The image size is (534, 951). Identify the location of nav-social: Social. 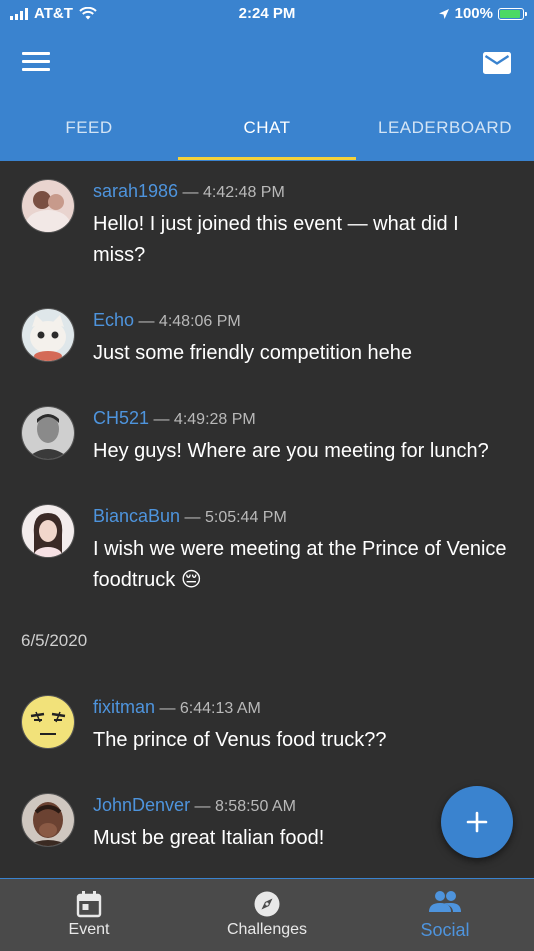
(445, 915).